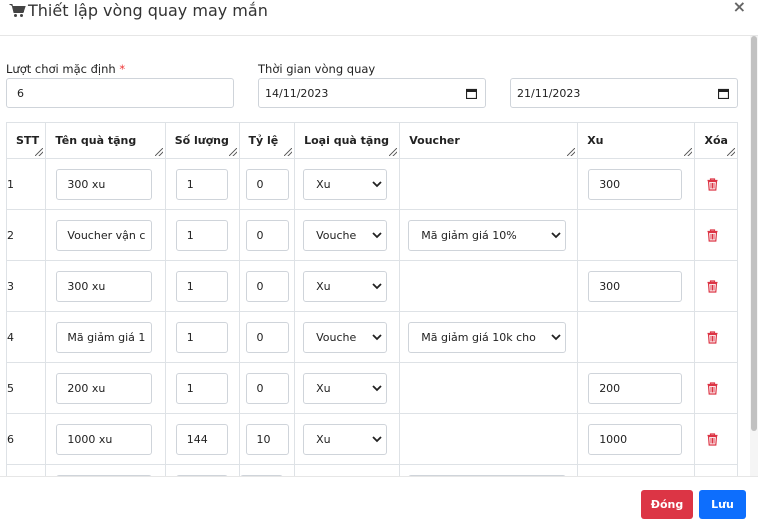 The height and width of the screenshot is (529, 758). I want to click on voucher-select: Mã giảm giá 10k cho, so click(487, 337).